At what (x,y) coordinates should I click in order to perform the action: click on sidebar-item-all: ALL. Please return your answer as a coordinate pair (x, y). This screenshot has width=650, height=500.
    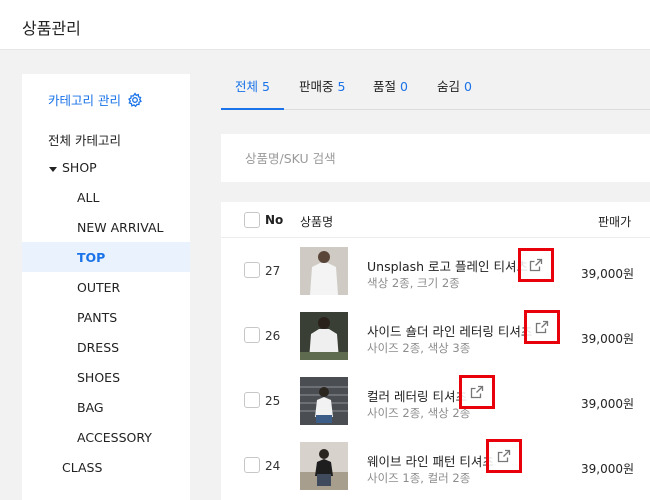
    Looking at the image, I should click on (88, 197).